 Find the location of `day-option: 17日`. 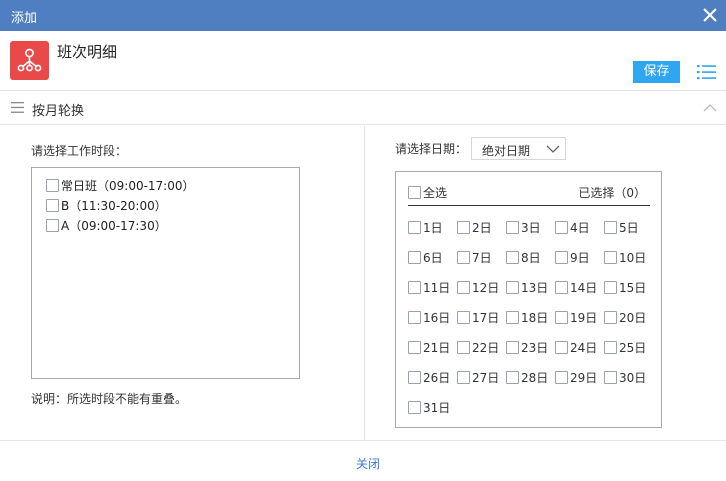

day-option: 17日 is located at coordinates (479, 317).